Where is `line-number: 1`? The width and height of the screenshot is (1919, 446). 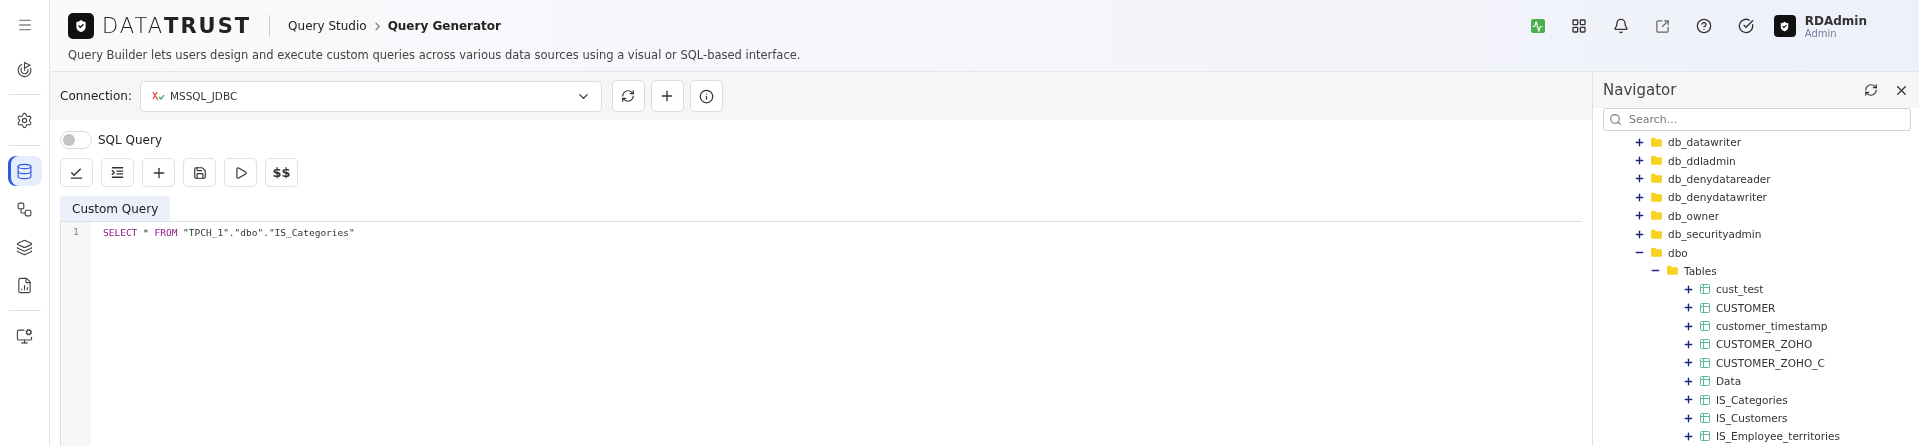
line-number: 1 is located at coordinates (76, 233).